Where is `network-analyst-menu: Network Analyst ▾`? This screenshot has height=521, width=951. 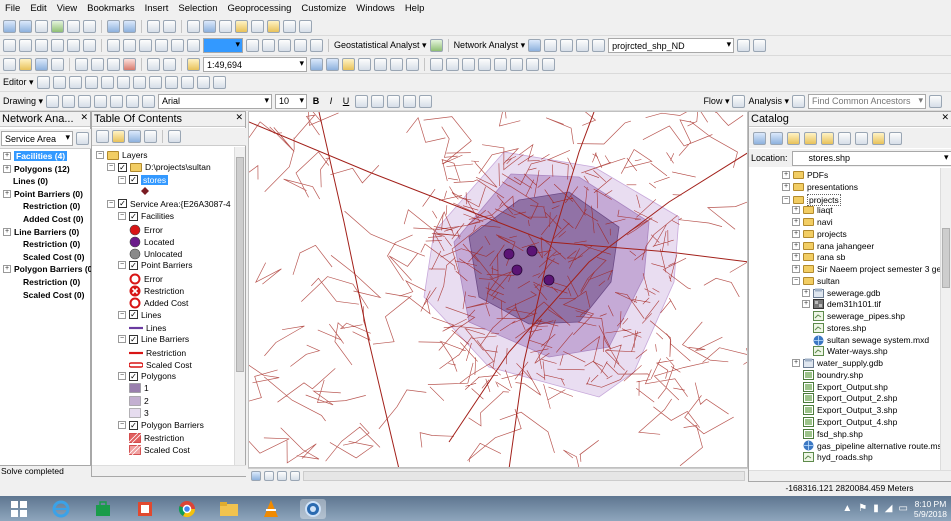
network-analyst-menu: Network Analyst ▾ is located at coordinates (490, 45).